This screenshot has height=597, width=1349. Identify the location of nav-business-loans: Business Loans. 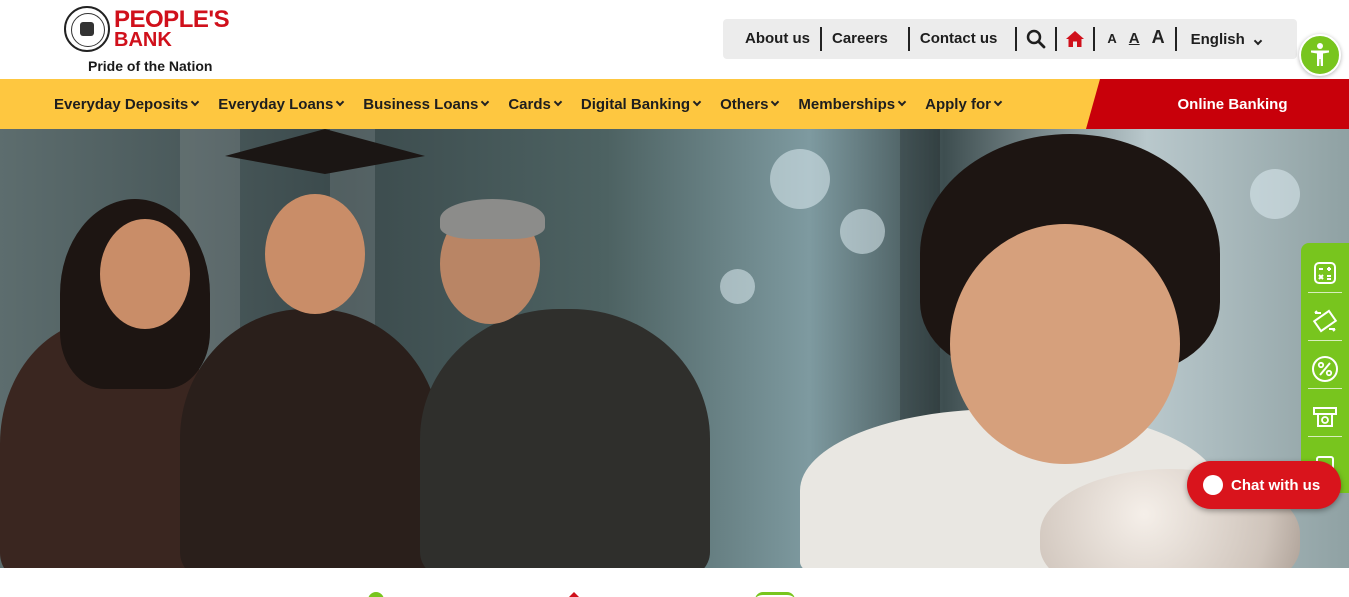
(426, 104).